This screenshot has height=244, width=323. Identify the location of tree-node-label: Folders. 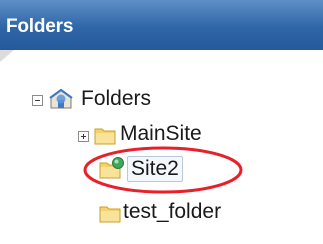
(116, 98).